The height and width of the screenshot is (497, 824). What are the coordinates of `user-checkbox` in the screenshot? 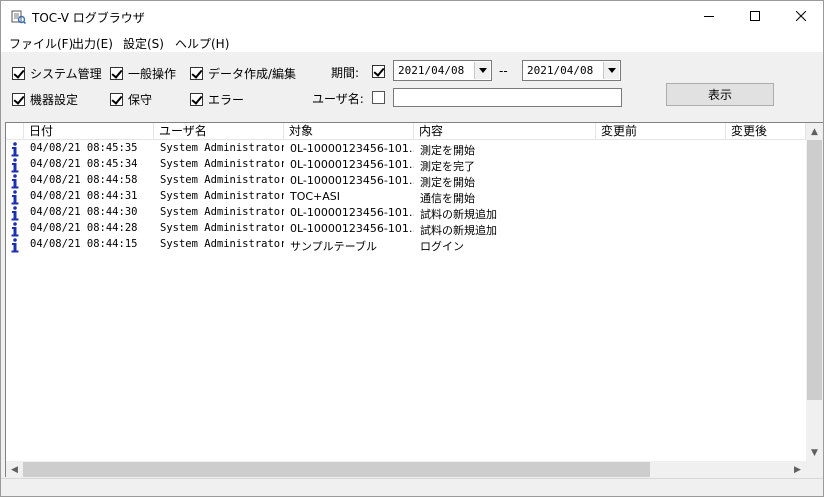 It's located at (381, 97).